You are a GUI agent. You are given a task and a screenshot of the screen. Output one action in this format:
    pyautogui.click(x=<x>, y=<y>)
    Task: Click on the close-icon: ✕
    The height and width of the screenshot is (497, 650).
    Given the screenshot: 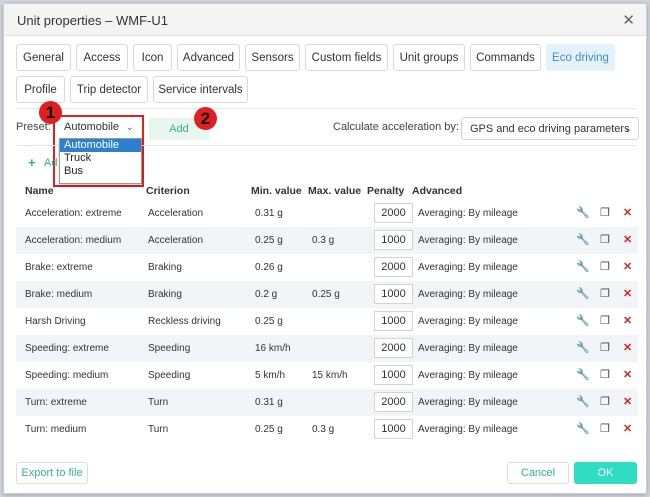 What is the action you would take?
    pyautogui.click(x=628, y=20)
    